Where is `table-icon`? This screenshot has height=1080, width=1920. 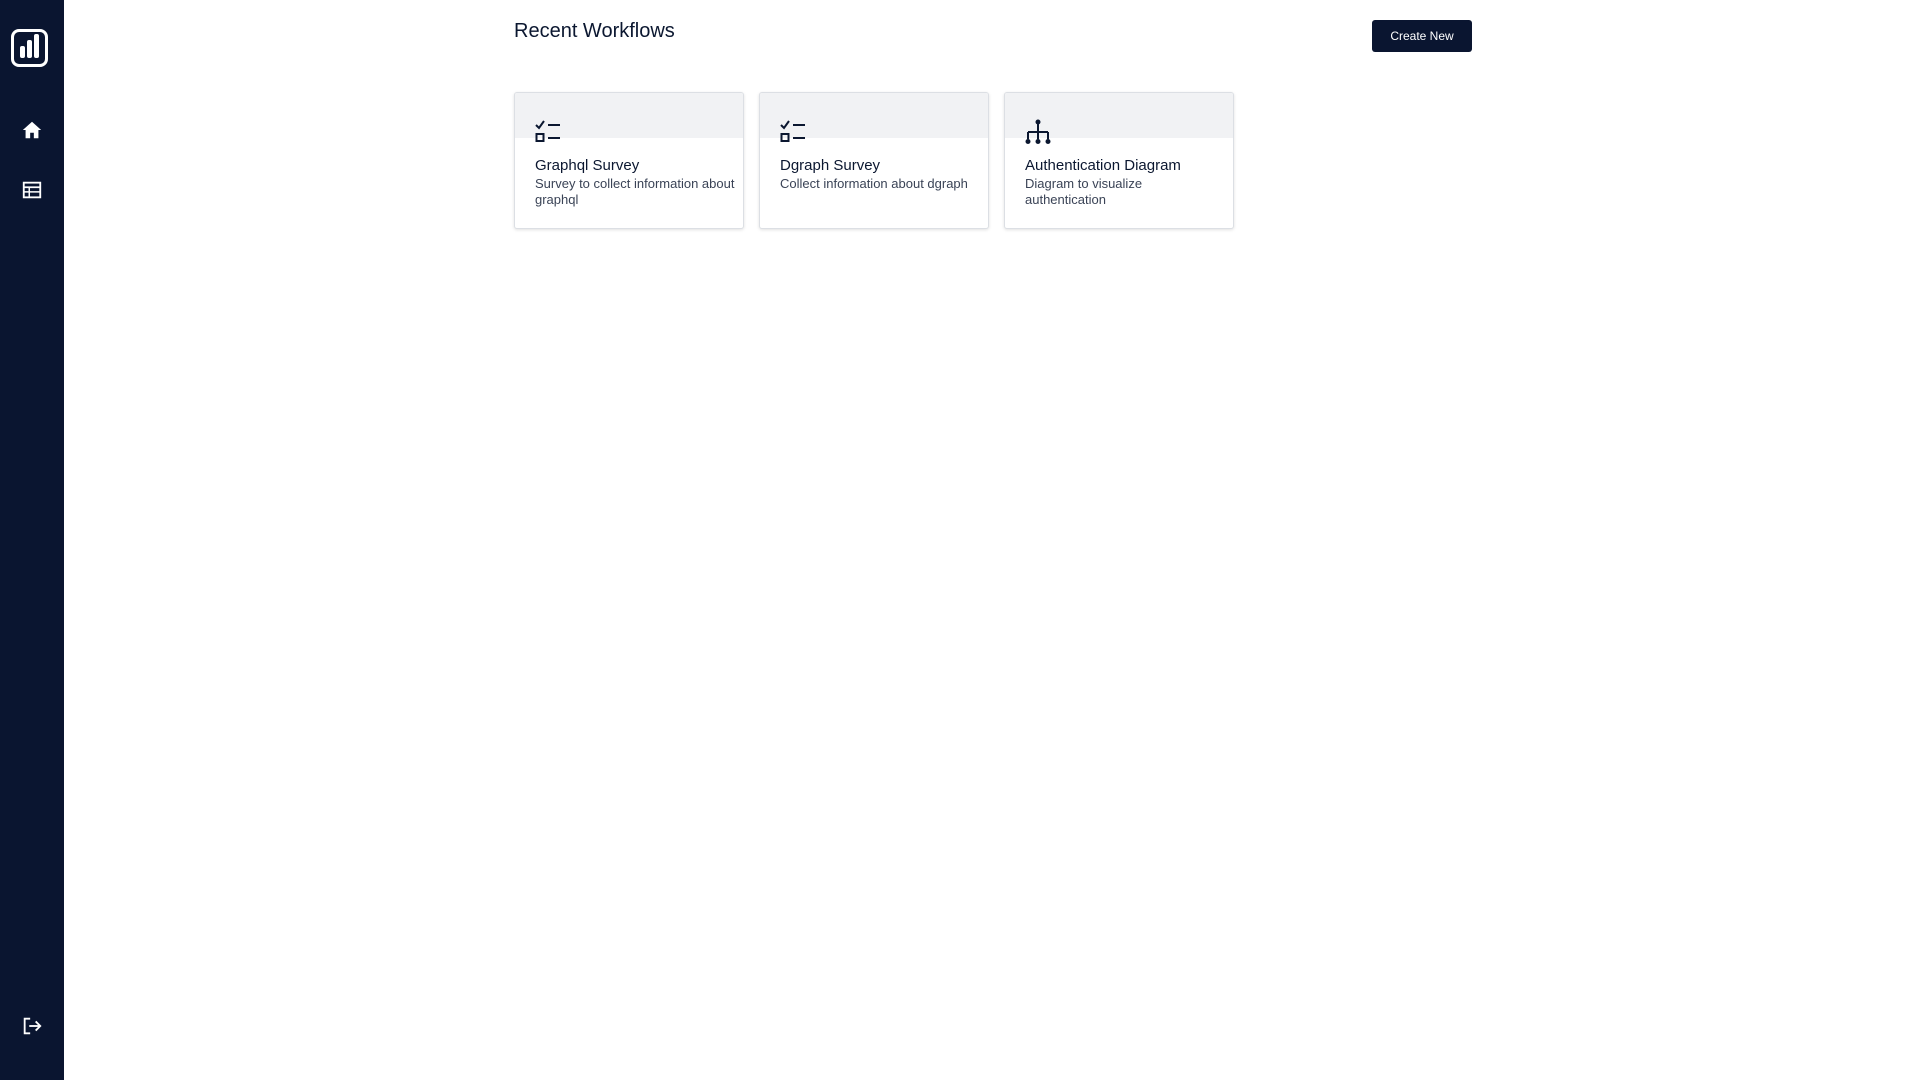 table-icon is located at coordinates (32, 190).